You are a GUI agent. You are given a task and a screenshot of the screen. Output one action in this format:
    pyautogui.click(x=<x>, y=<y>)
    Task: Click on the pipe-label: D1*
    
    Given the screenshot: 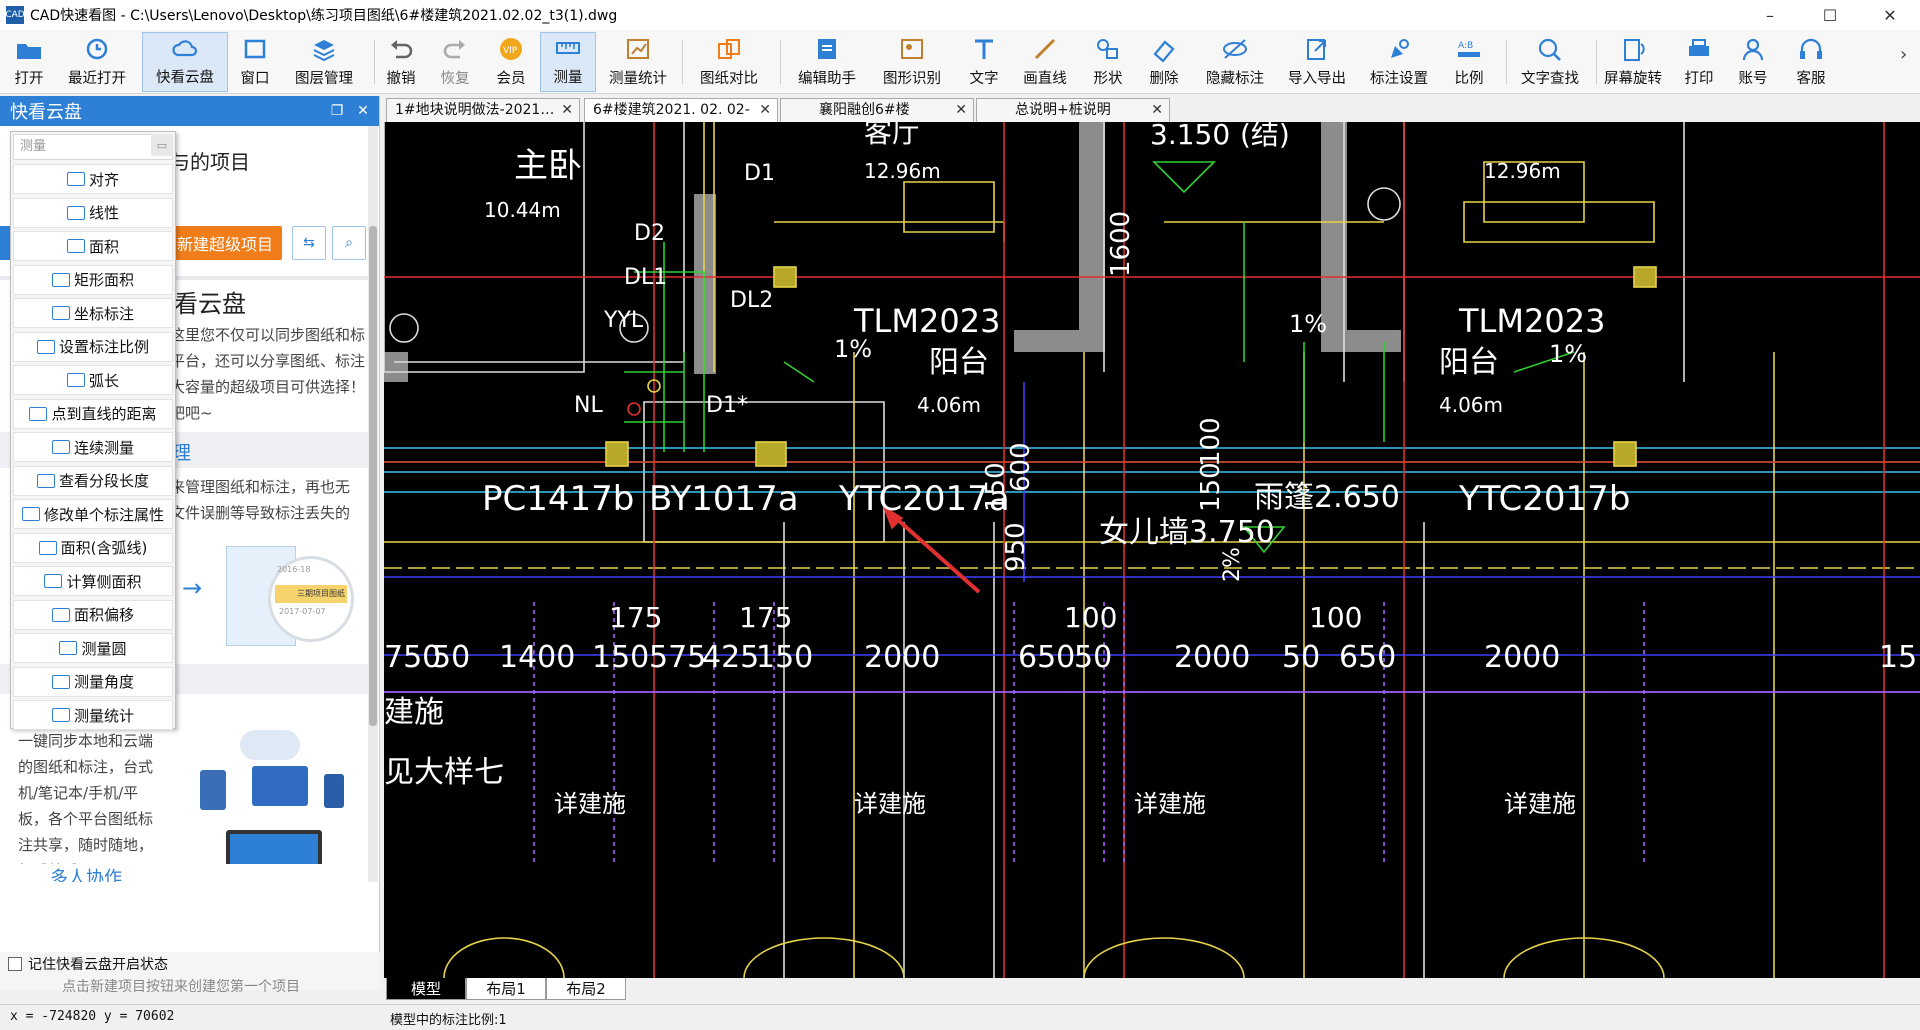 What is the action you would take?
    pyautogui.click(x=727, y=405)
    